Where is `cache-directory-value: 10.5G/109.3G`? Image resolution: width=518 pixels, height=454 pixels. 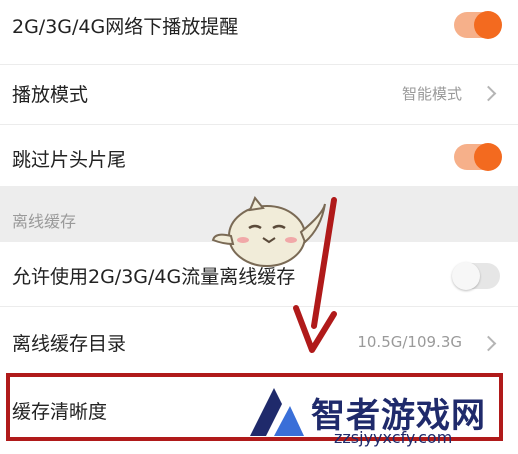
cache-directory-value: 10.5G/109.3G is located at coordinates (409, 342).